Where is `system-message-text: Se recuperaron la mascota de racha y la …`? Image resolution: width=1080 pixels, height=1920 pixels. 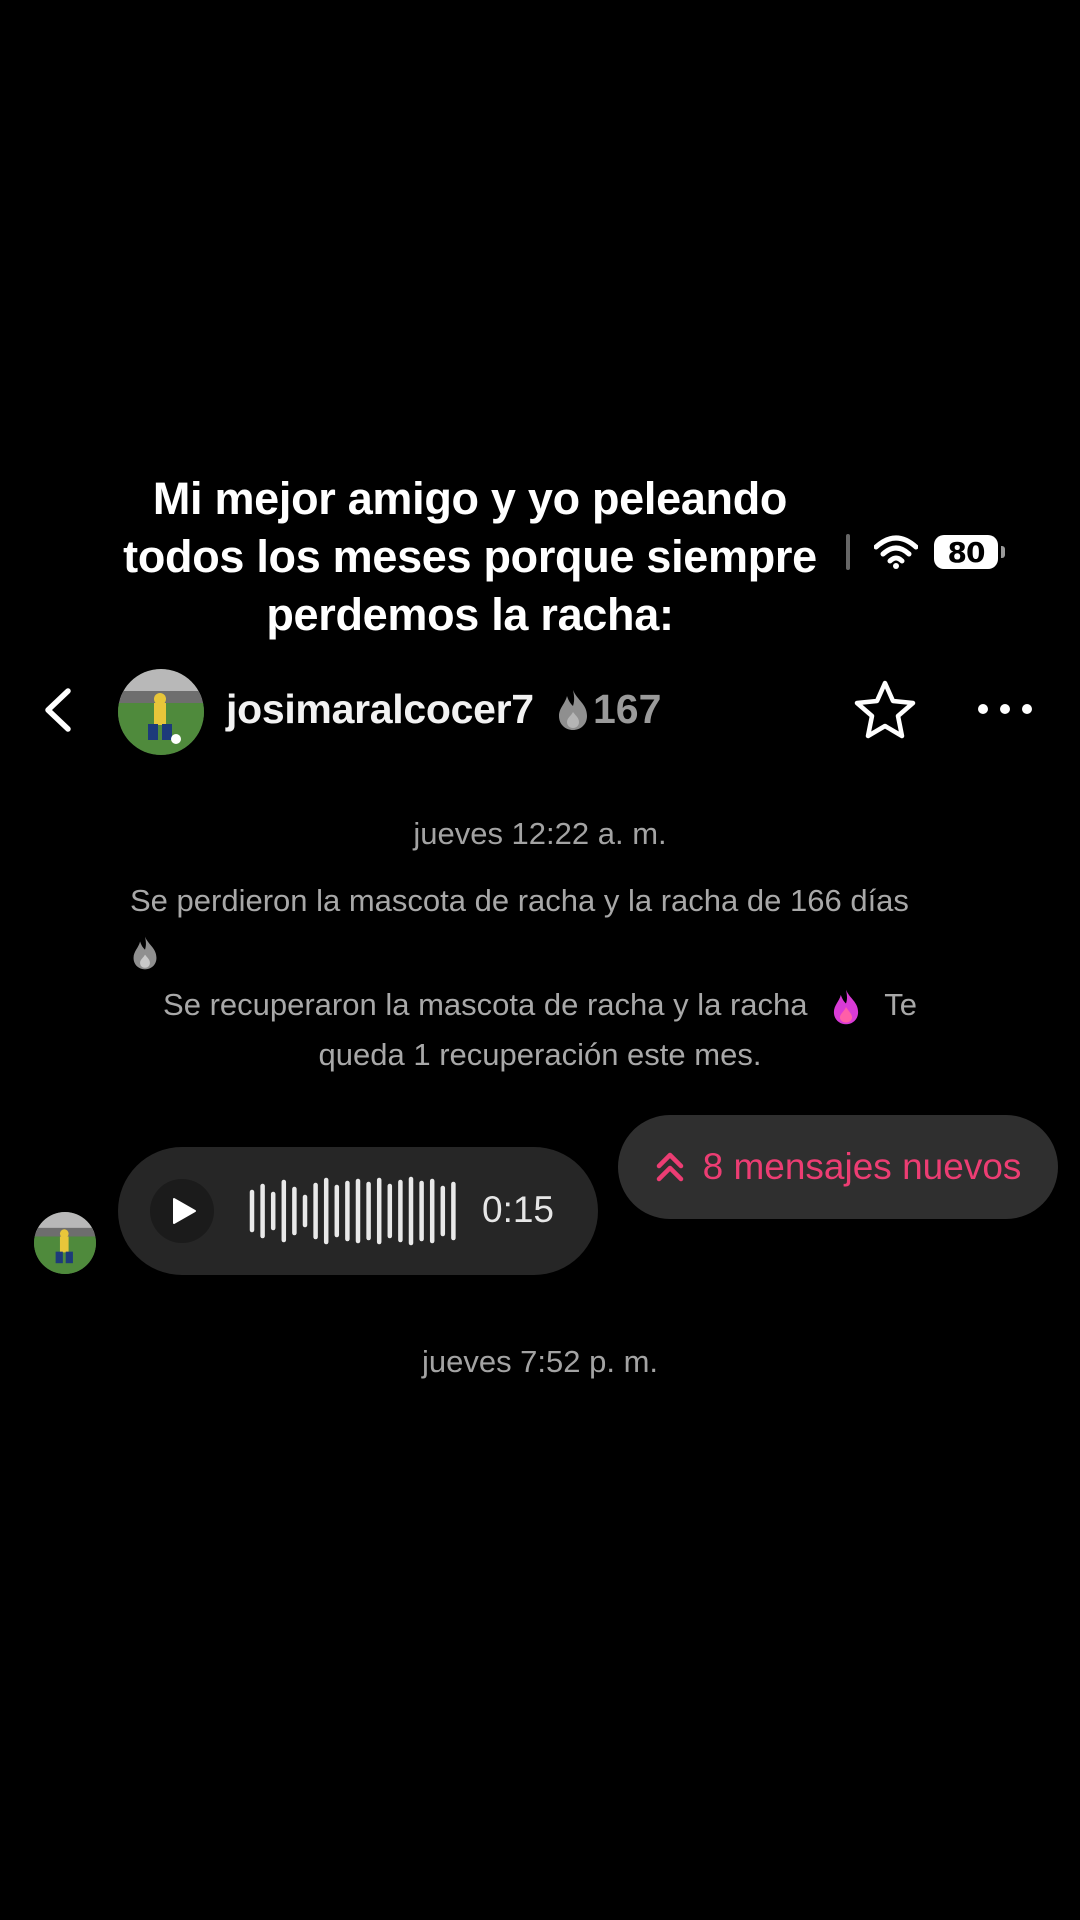 system-message-text: Se recuperaron la mascota de racha y la … is located at coordinates (485, 1004).